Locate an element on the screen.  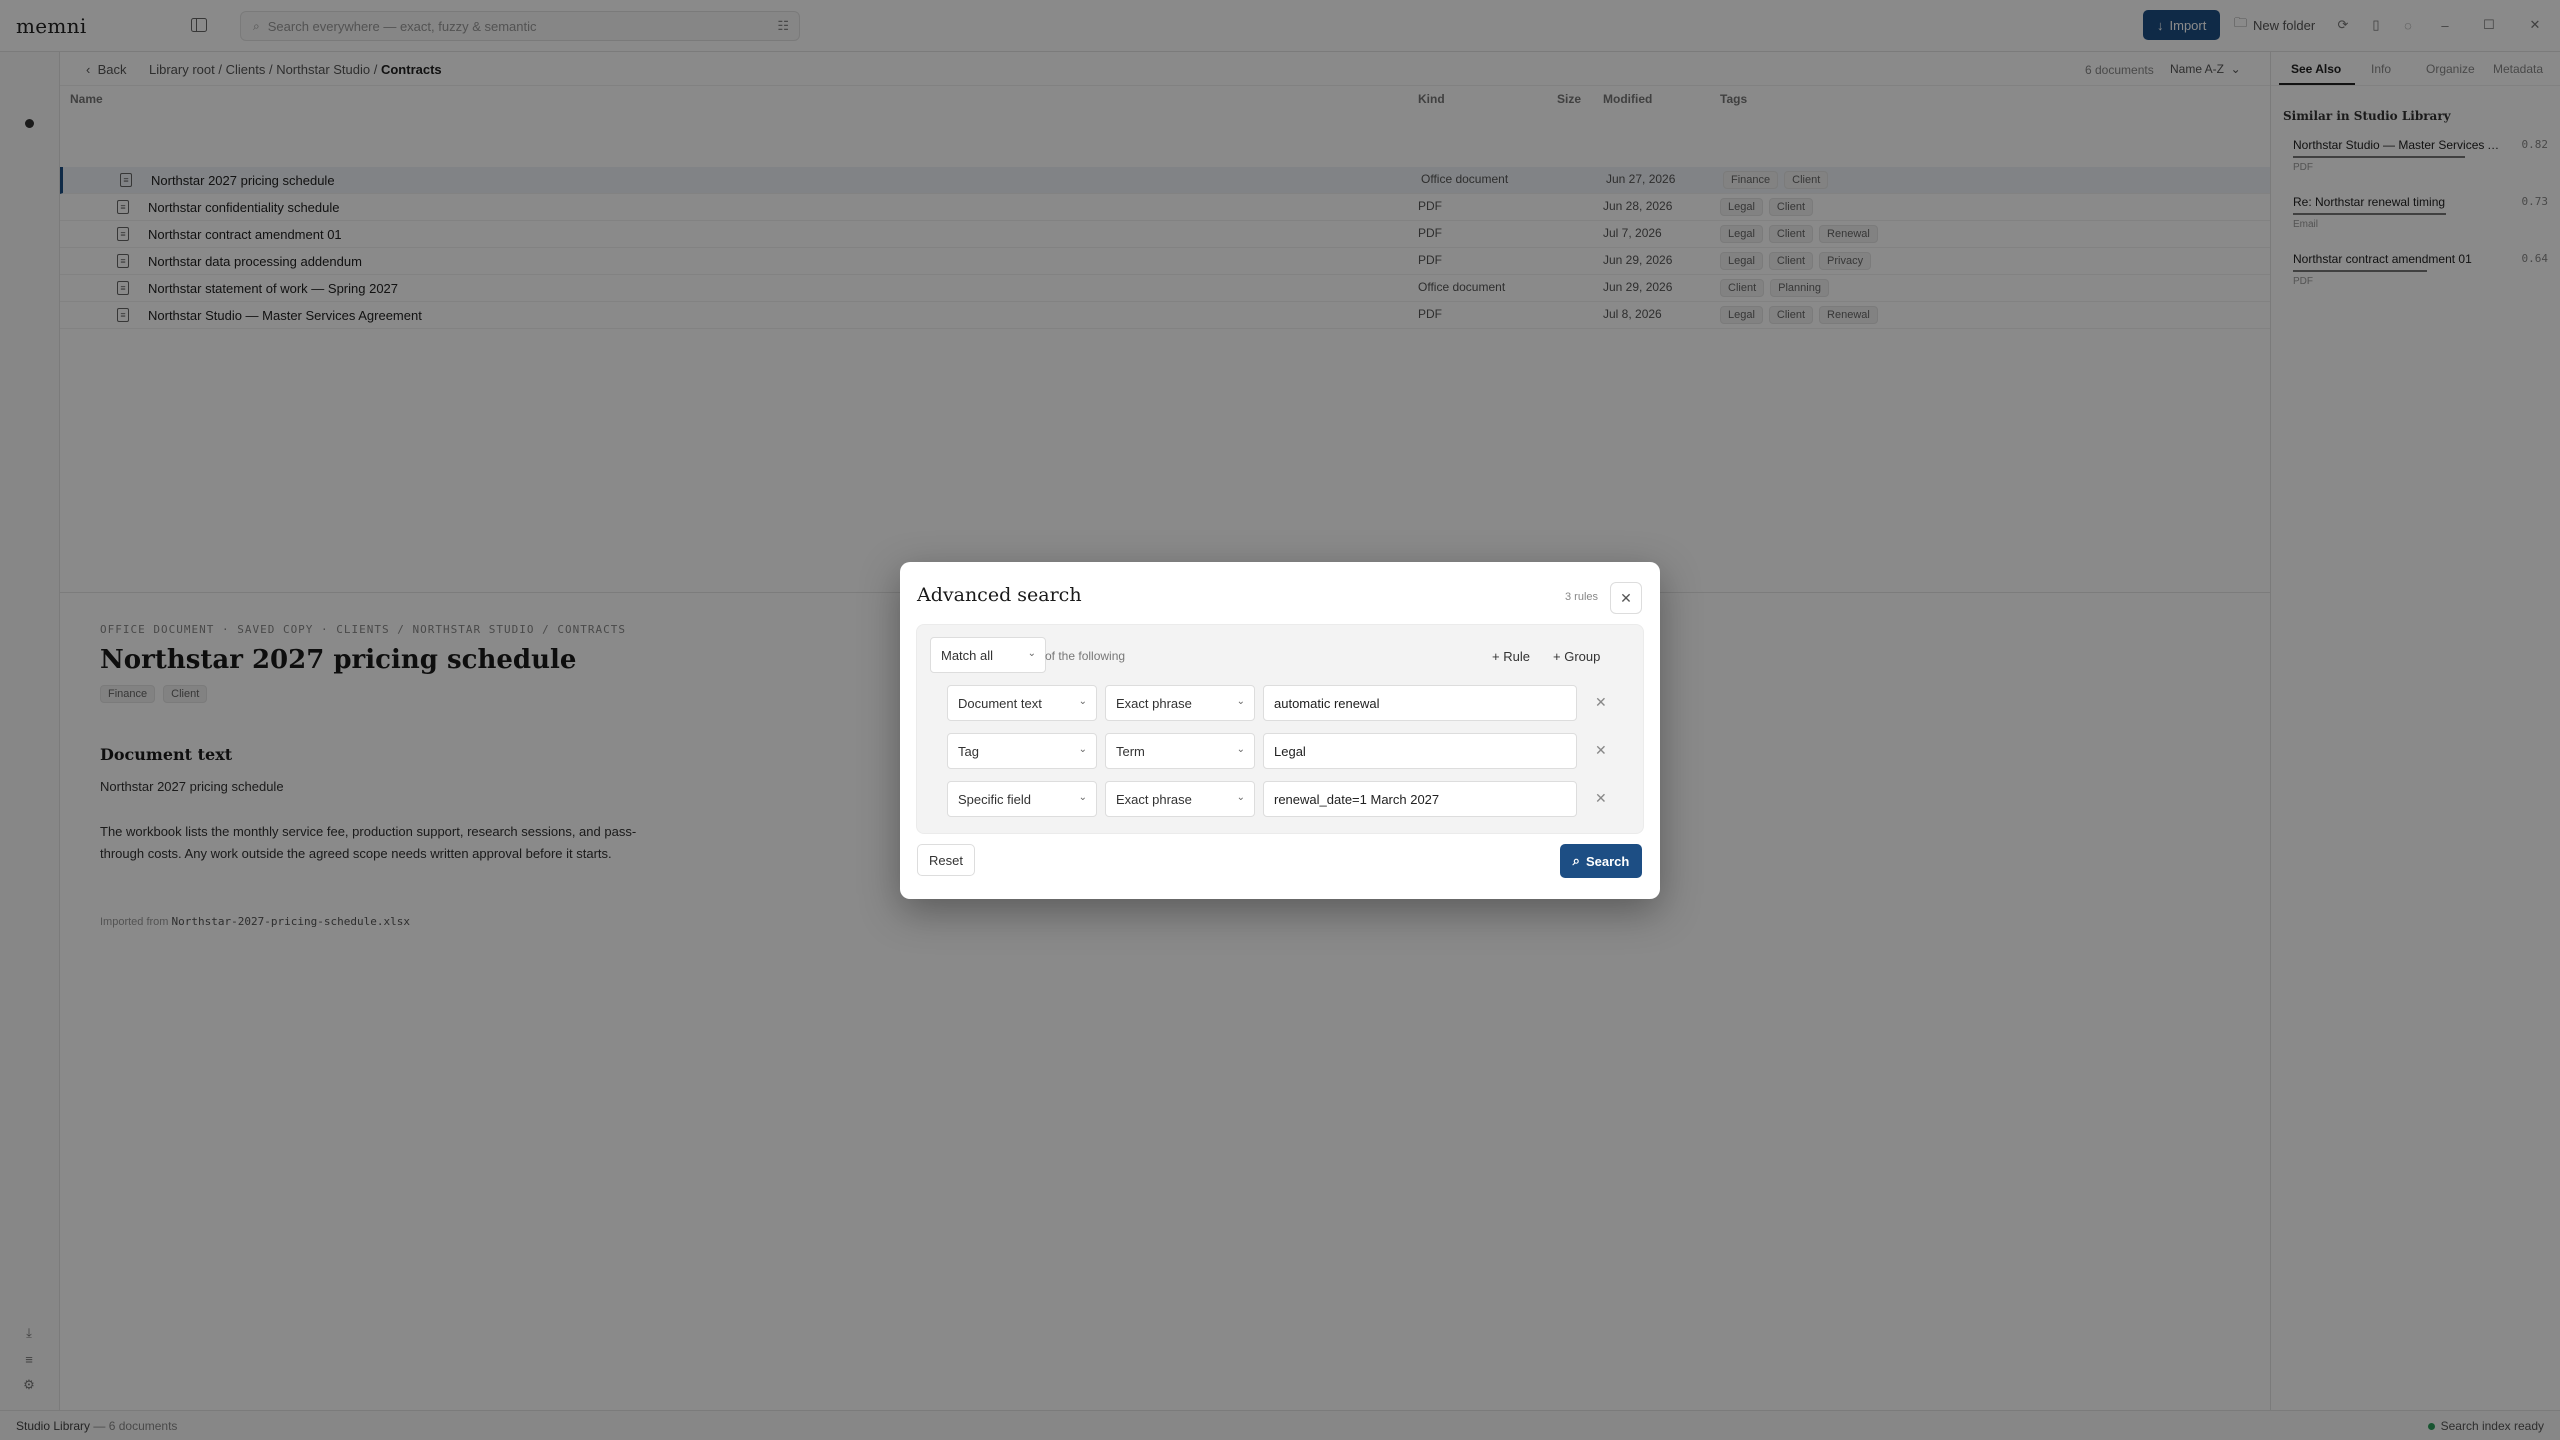
rule-value-input: automatic renewal is located at coordinates (1420, 703).